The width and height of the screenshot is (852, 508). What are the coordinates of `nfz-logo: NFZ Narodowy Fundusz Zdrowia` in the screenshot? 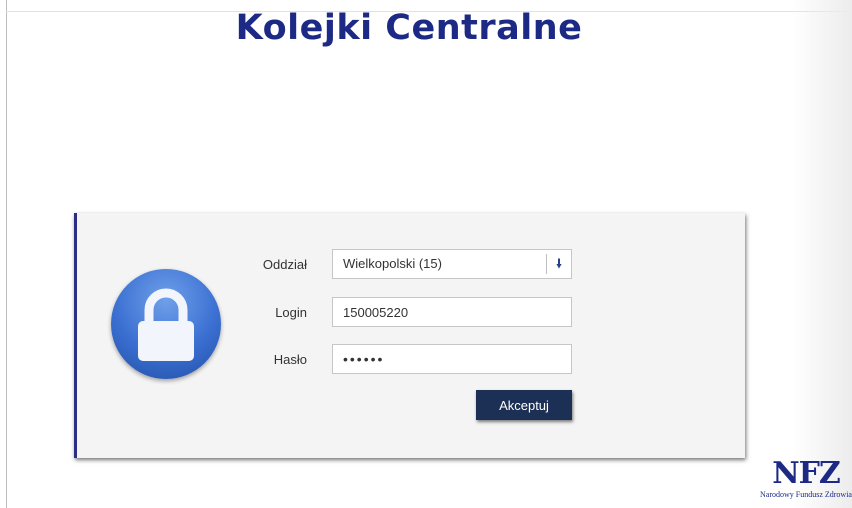 It's located at (806, 483).